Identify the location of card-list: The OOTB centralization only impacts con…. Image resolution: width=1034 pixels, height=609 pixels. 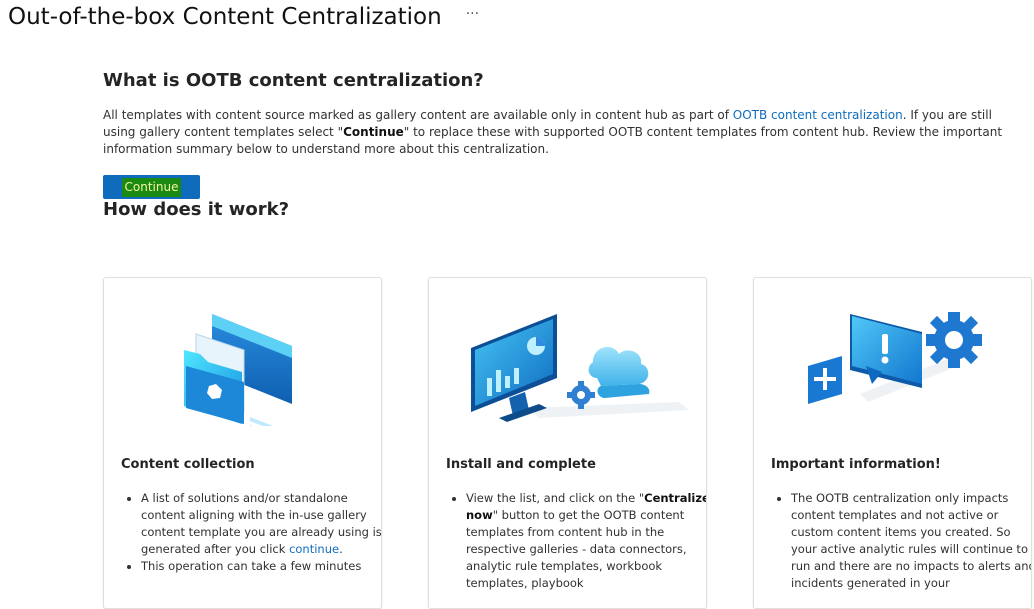
(901, 541).